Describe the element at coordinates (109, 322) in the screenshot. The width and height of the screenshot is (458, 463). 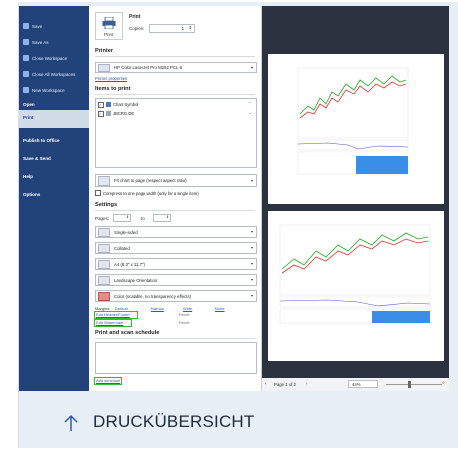
I see `edit-watermark-link: Edit Watermark` at that location.